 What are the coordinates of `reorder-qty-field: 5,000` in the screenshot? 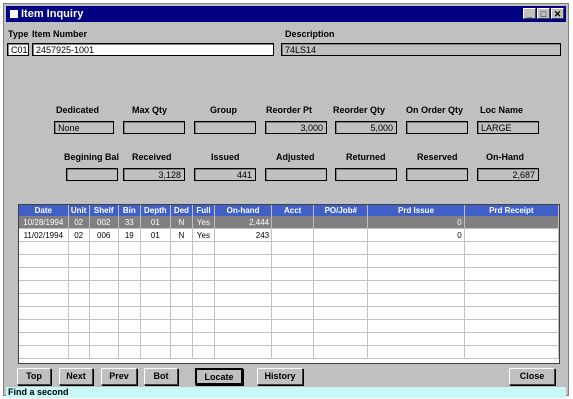 It's located at (366, 127).